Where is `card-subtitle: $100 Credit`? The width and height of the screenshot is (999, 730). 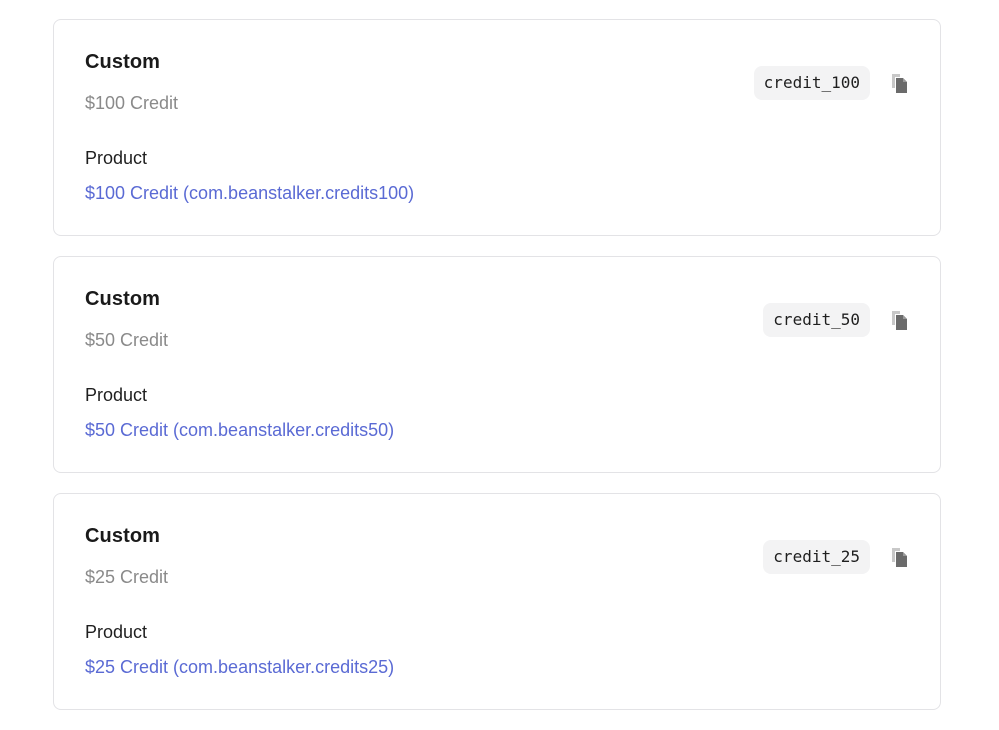 card-subtitle: $100 Credit is located at coordinates (132, 103).